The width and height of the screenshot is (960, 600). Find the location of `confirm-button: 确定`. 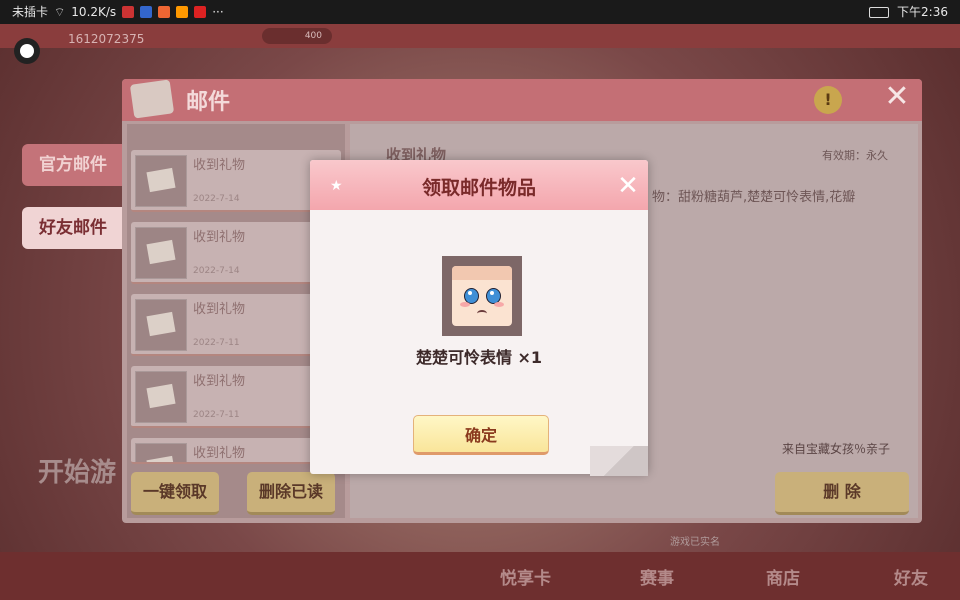

confirm-button: 确定 is located at coordinates (481, 435).